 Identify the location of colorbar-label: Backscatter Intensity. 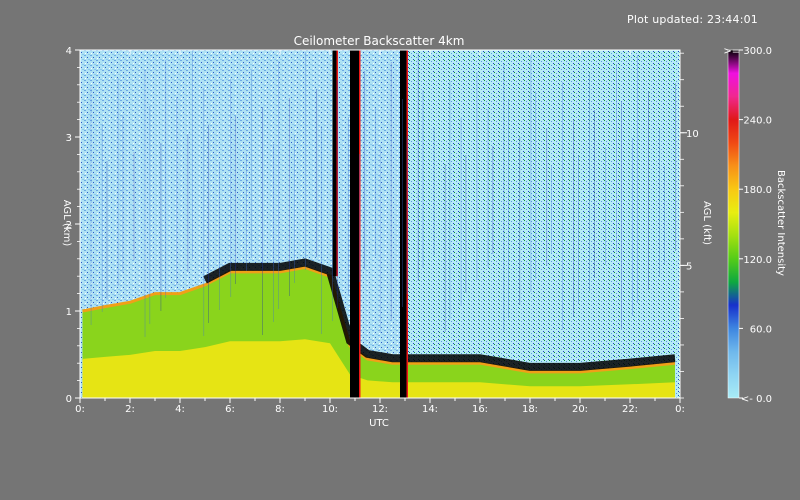
(780, 223).